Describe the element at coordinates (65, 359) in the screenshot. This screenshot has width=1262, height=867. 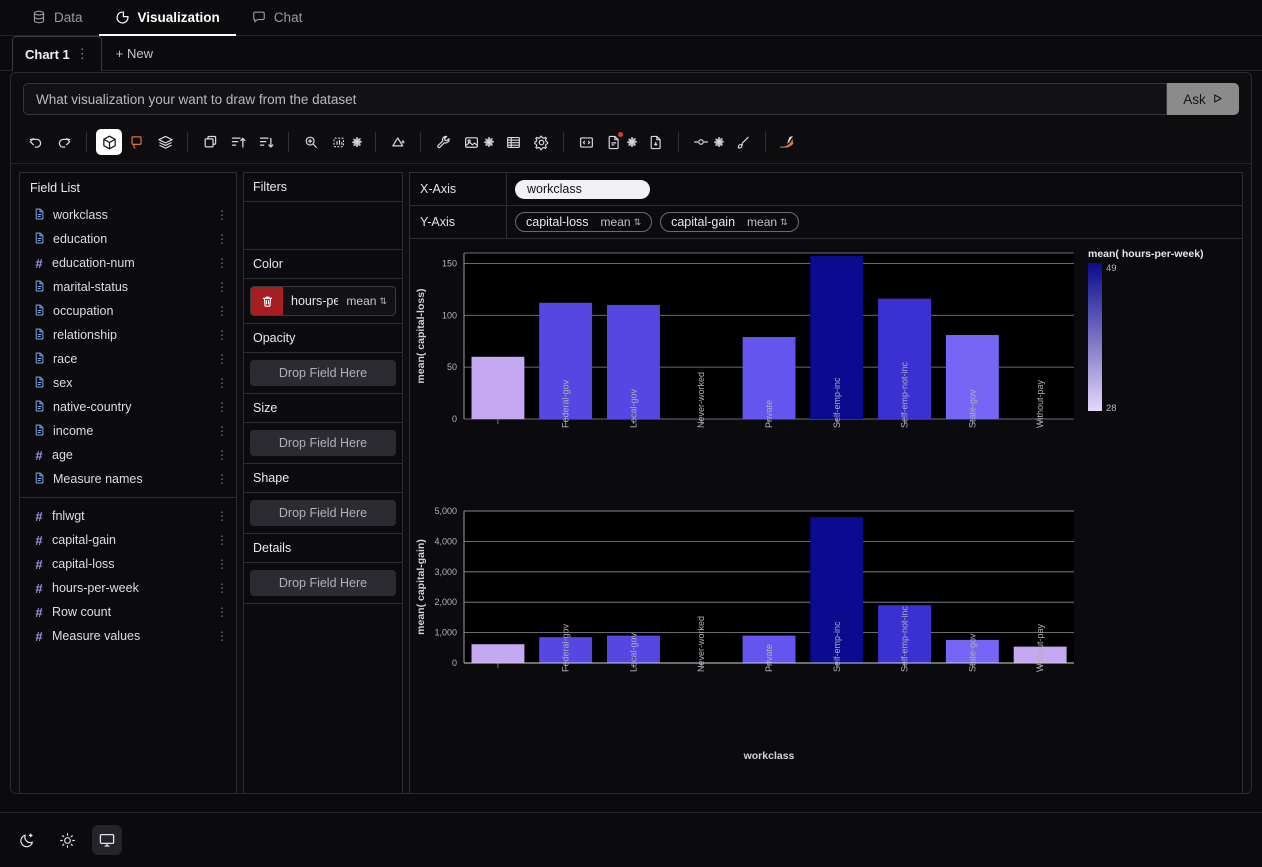
I see `field-label: race` at that location.